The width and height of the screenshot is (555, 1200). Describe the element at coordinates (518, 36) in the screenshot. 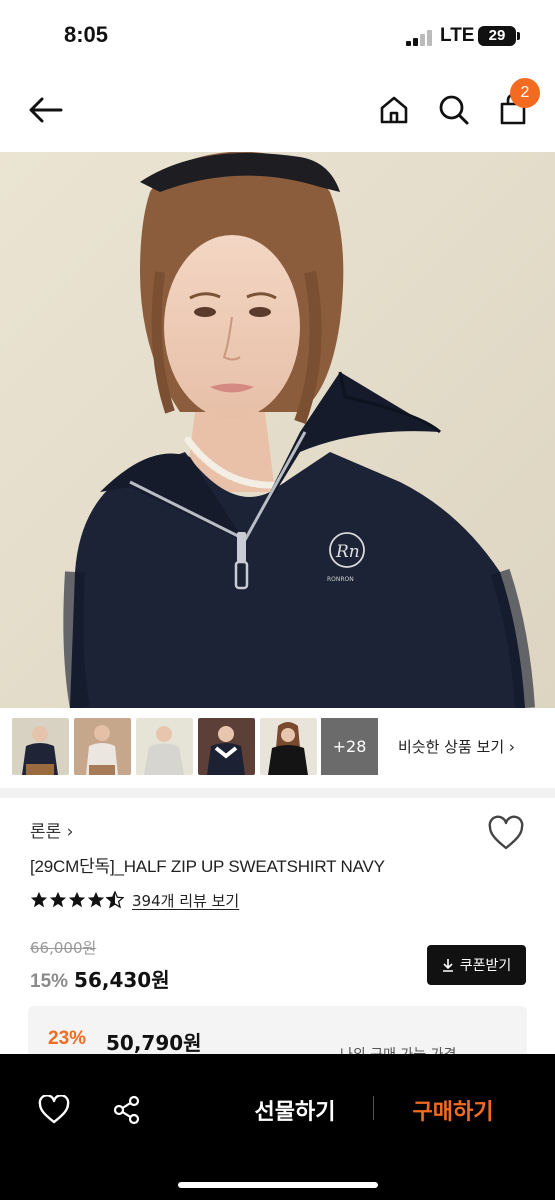

I see `battery-tip` at that location.